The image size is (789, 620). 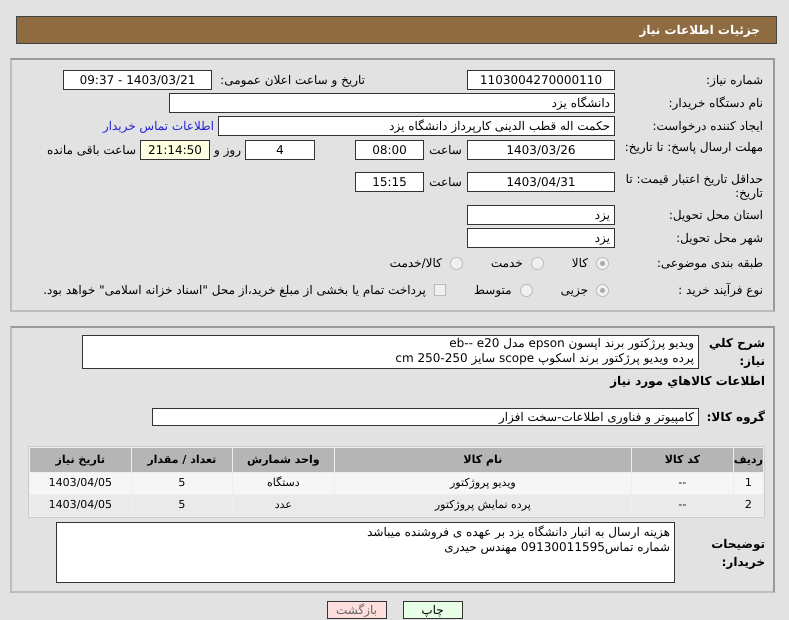 What do you see at coordinates (748, 483) in the screenshot?
I see `table-cell-text: 1` at bounding box center [748, 483].